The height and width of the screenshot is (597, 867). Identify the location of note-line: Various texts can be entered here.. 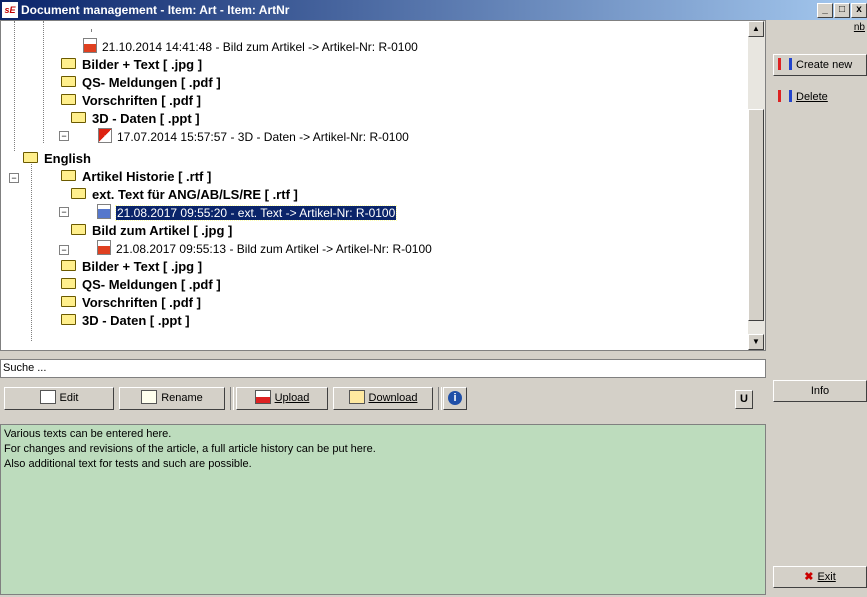
(88, 434).